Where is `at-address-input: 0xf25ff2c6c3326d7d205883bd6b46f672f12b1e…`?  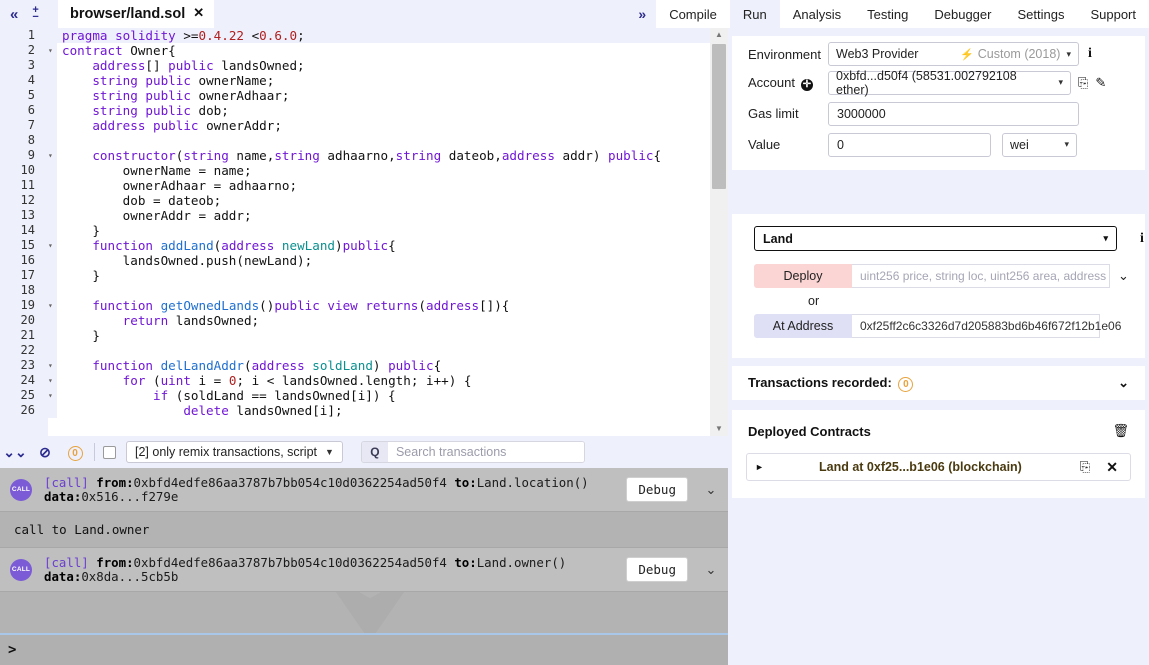 at-address-input: 0xf25ff2c6c3326d7d205883bd6b46f672f12b1e… is located at coordinates (986, 326).